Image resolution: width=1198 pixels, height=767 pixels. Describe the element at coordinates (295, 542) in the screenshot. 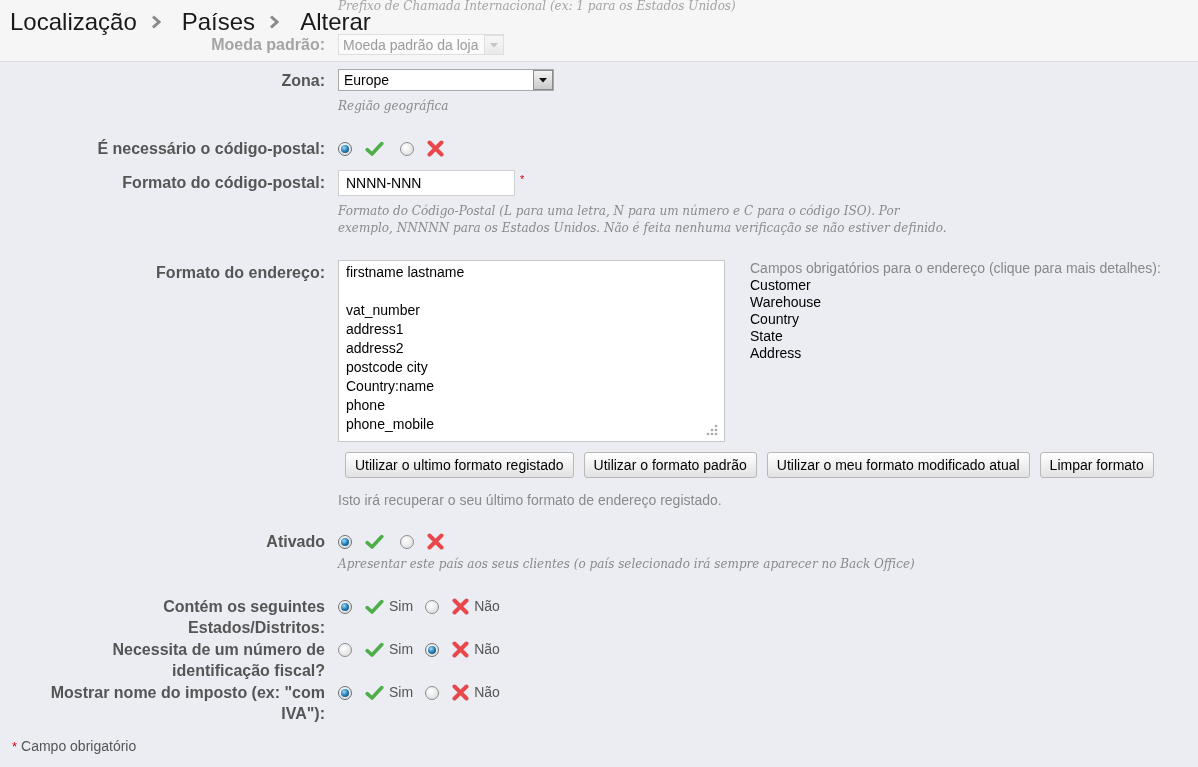

I see `field-label: Ativado` at that location.